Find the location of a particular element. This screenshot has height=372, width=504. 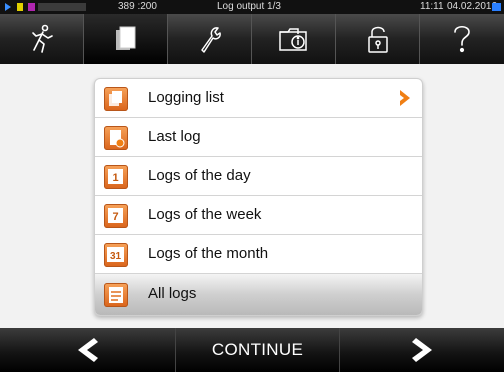

svg-text: 31 is located at coordinates (116, 256).